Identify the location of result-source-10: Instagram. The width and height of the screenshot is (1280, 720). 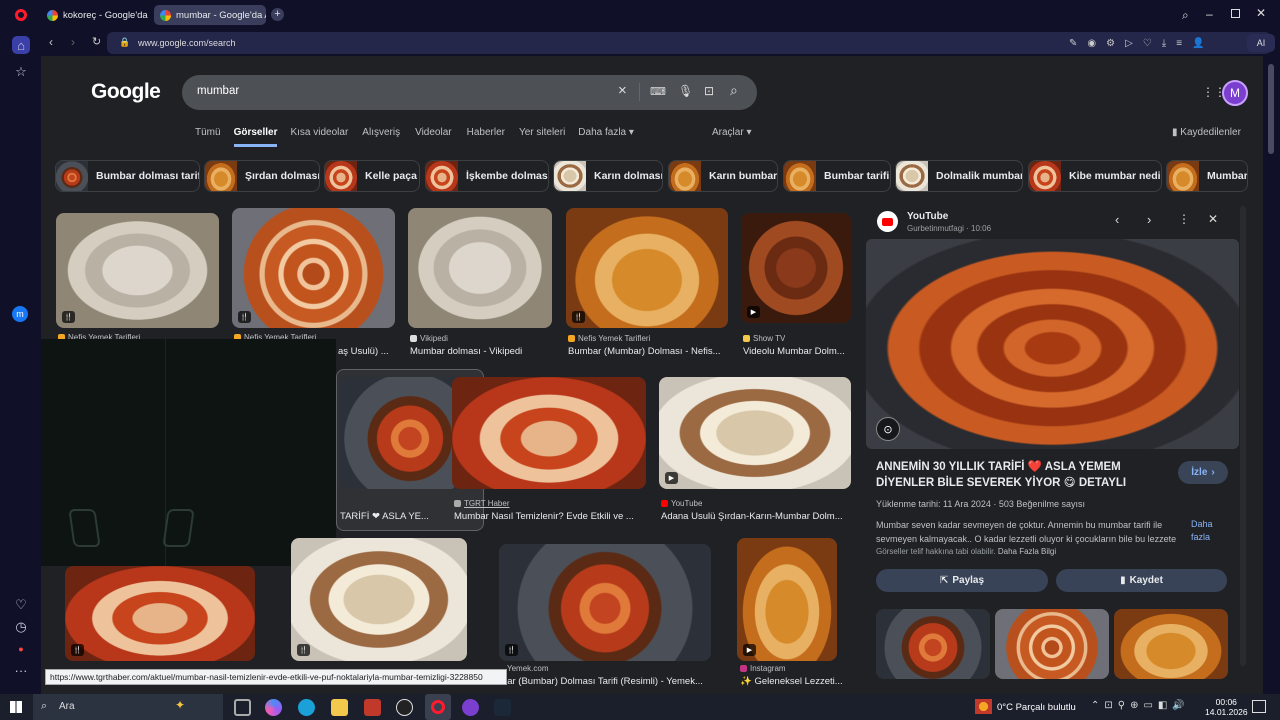
(763, 668).